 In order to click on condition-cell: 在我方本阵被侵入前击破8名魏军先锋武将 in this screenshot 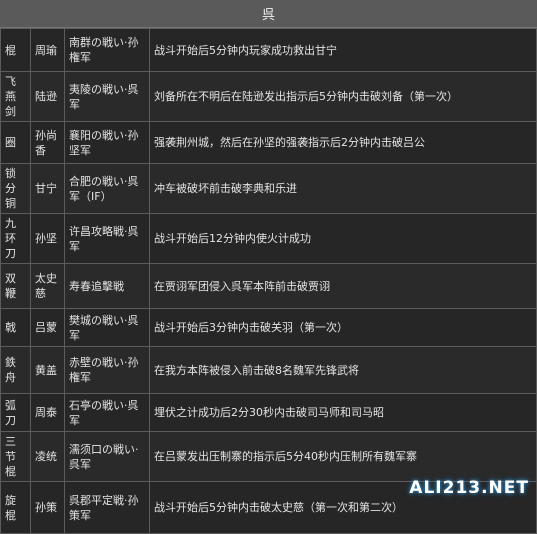, I will do `click(343, 370)`.